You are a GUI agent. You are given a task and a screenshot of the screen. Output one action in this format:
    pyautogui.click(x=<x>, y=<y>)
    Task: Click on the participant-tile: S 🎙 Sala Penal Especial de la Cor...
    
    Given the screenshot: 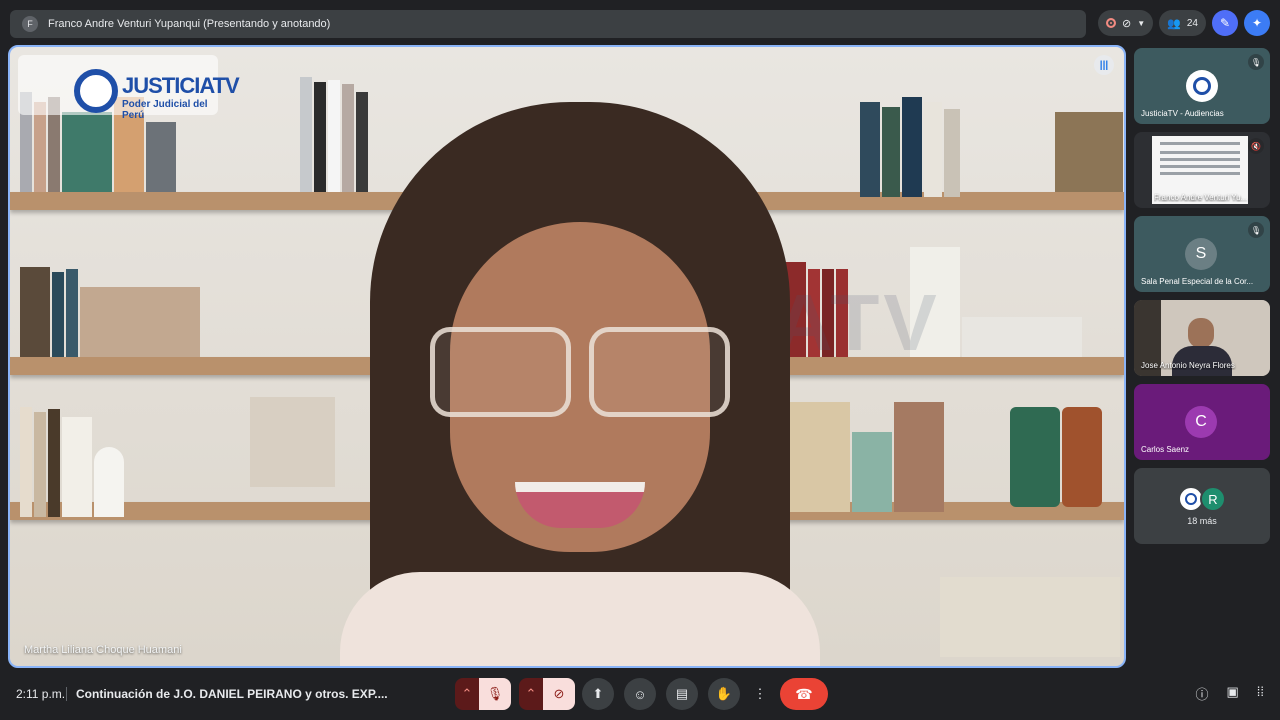 What is the action you would take?
    pyautogui.click(x=1202, y=254)
    